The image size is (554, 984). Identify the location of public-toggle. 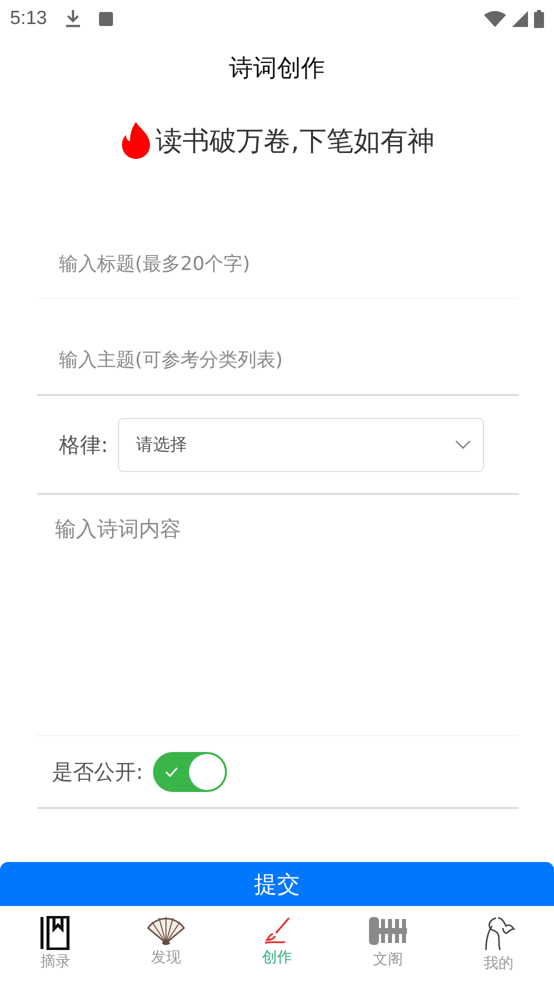
(190, 772).